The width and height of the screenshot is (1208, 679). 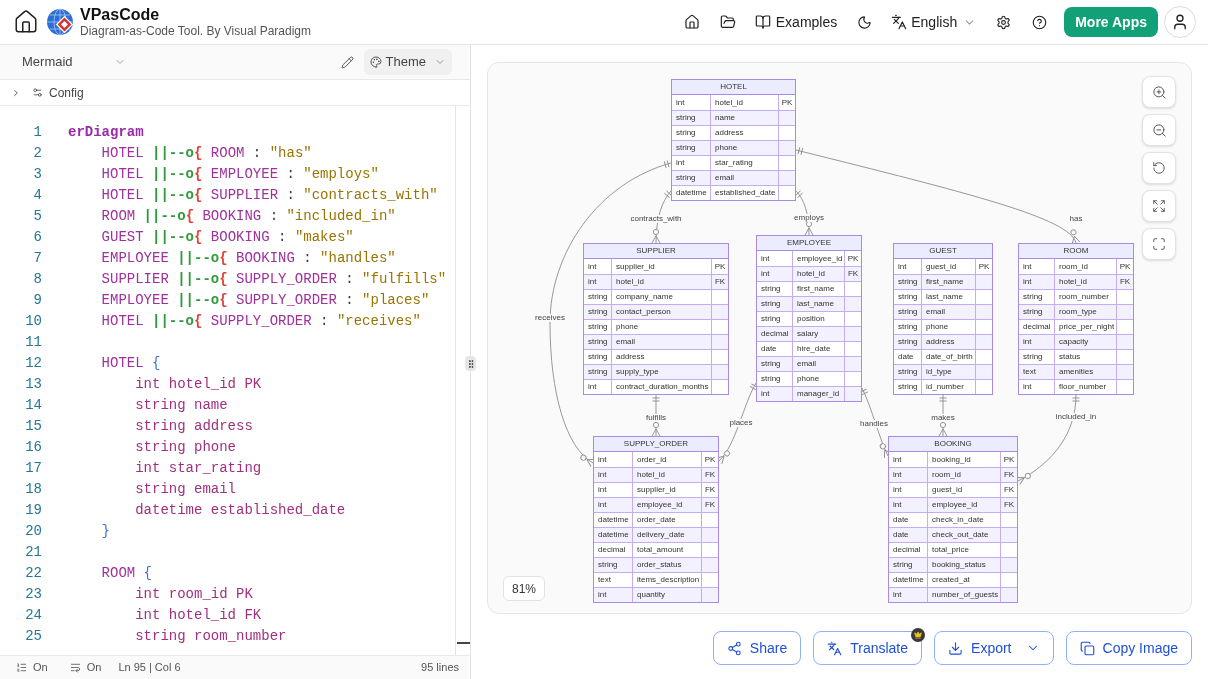 What do you see at coordinates (37, 174) in the screenshot?
I see `line-number: 3` at bounding box center [37, 174].